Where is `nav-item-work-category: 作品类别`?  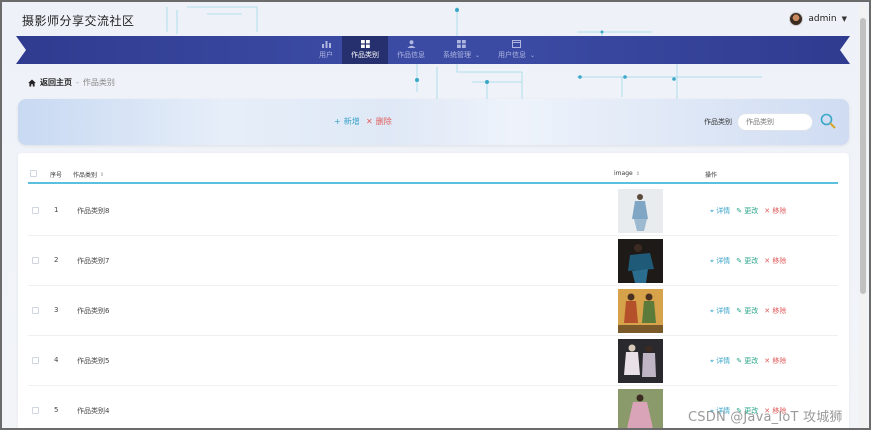
nav-item-work-category: 作品类别 is located at coordinates (365, 50).